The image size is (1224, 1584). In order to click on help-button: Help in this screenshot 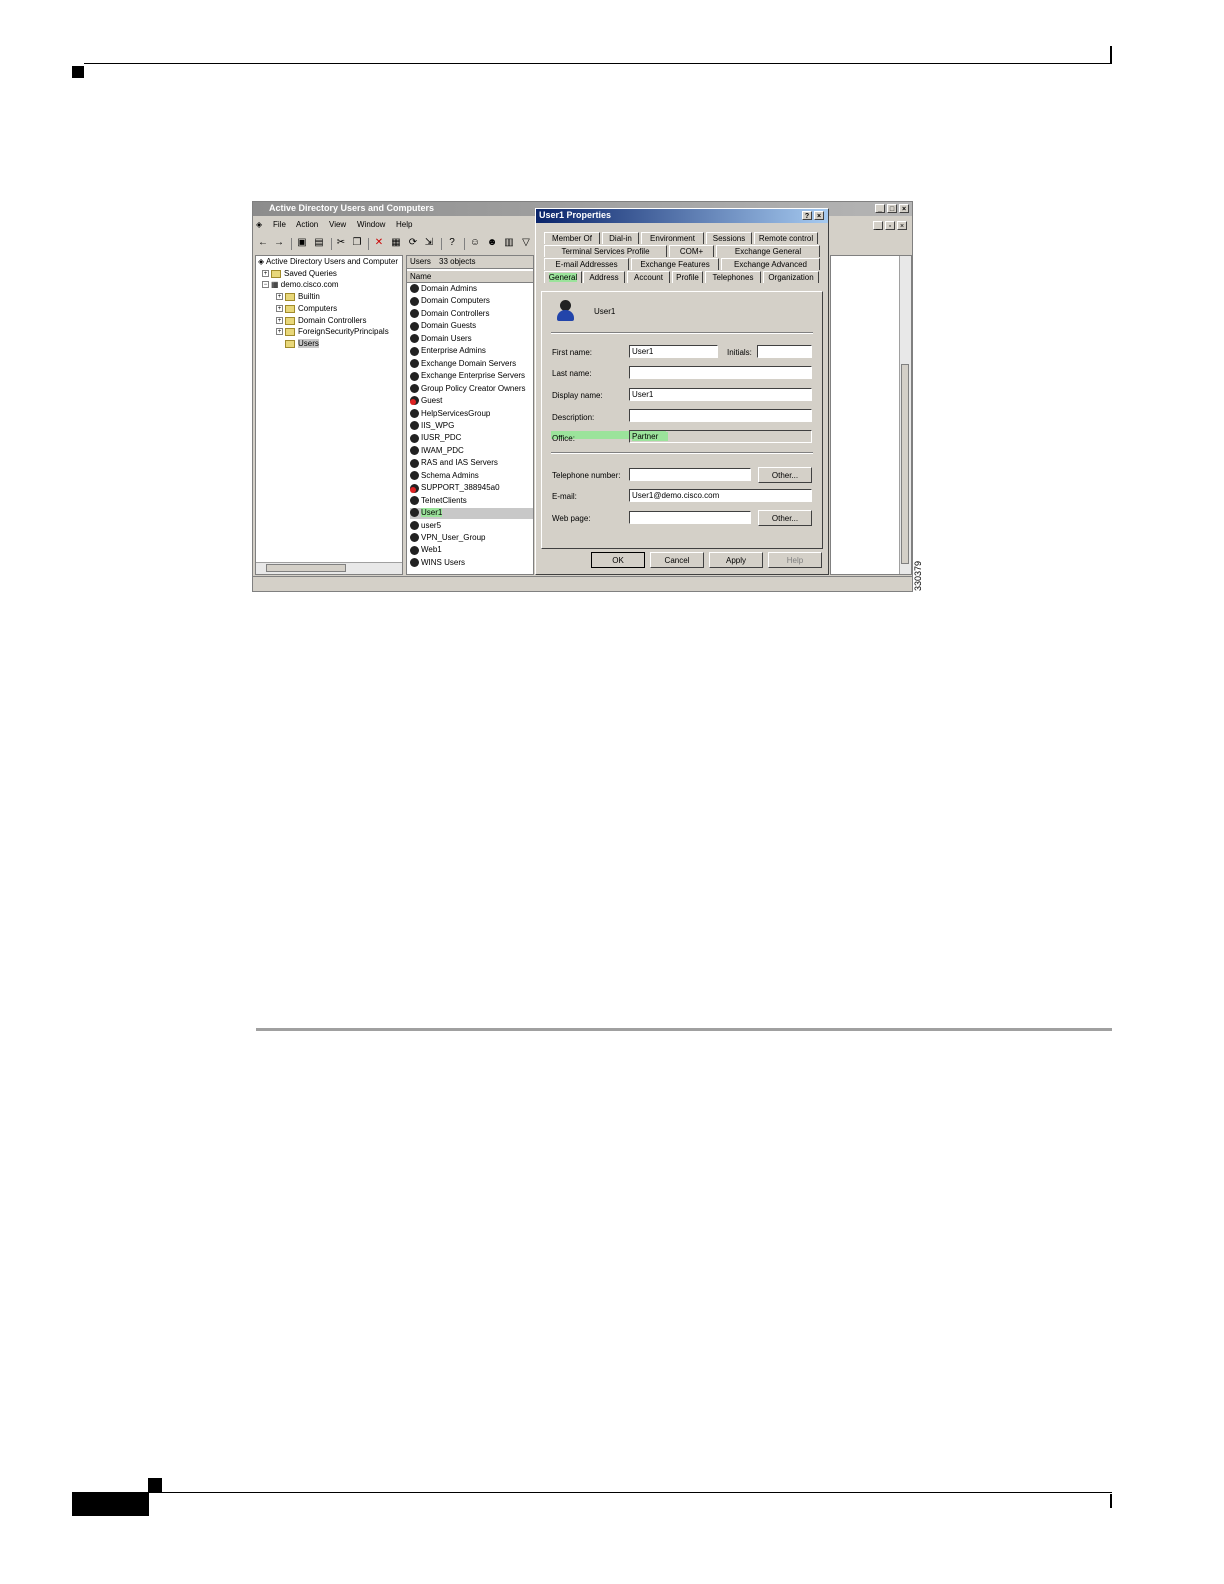, I will do `click(795, 560)`.